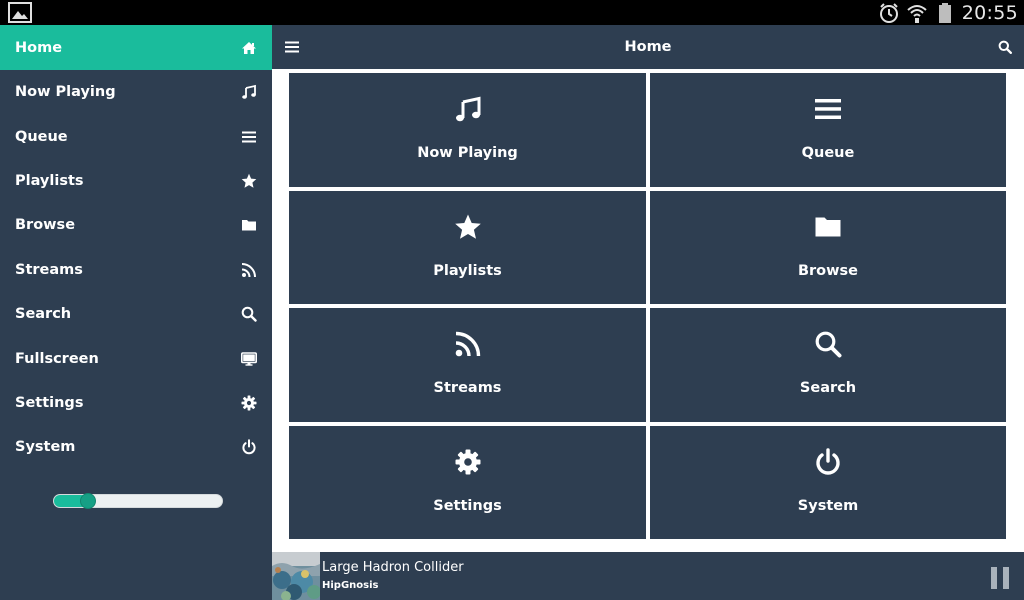 This screenshot has width=1024, height=600. What do you see at coordinates (467, 271) in the screenshot?
I see `tile-label: Playlists` at bounding box center [467, 271].